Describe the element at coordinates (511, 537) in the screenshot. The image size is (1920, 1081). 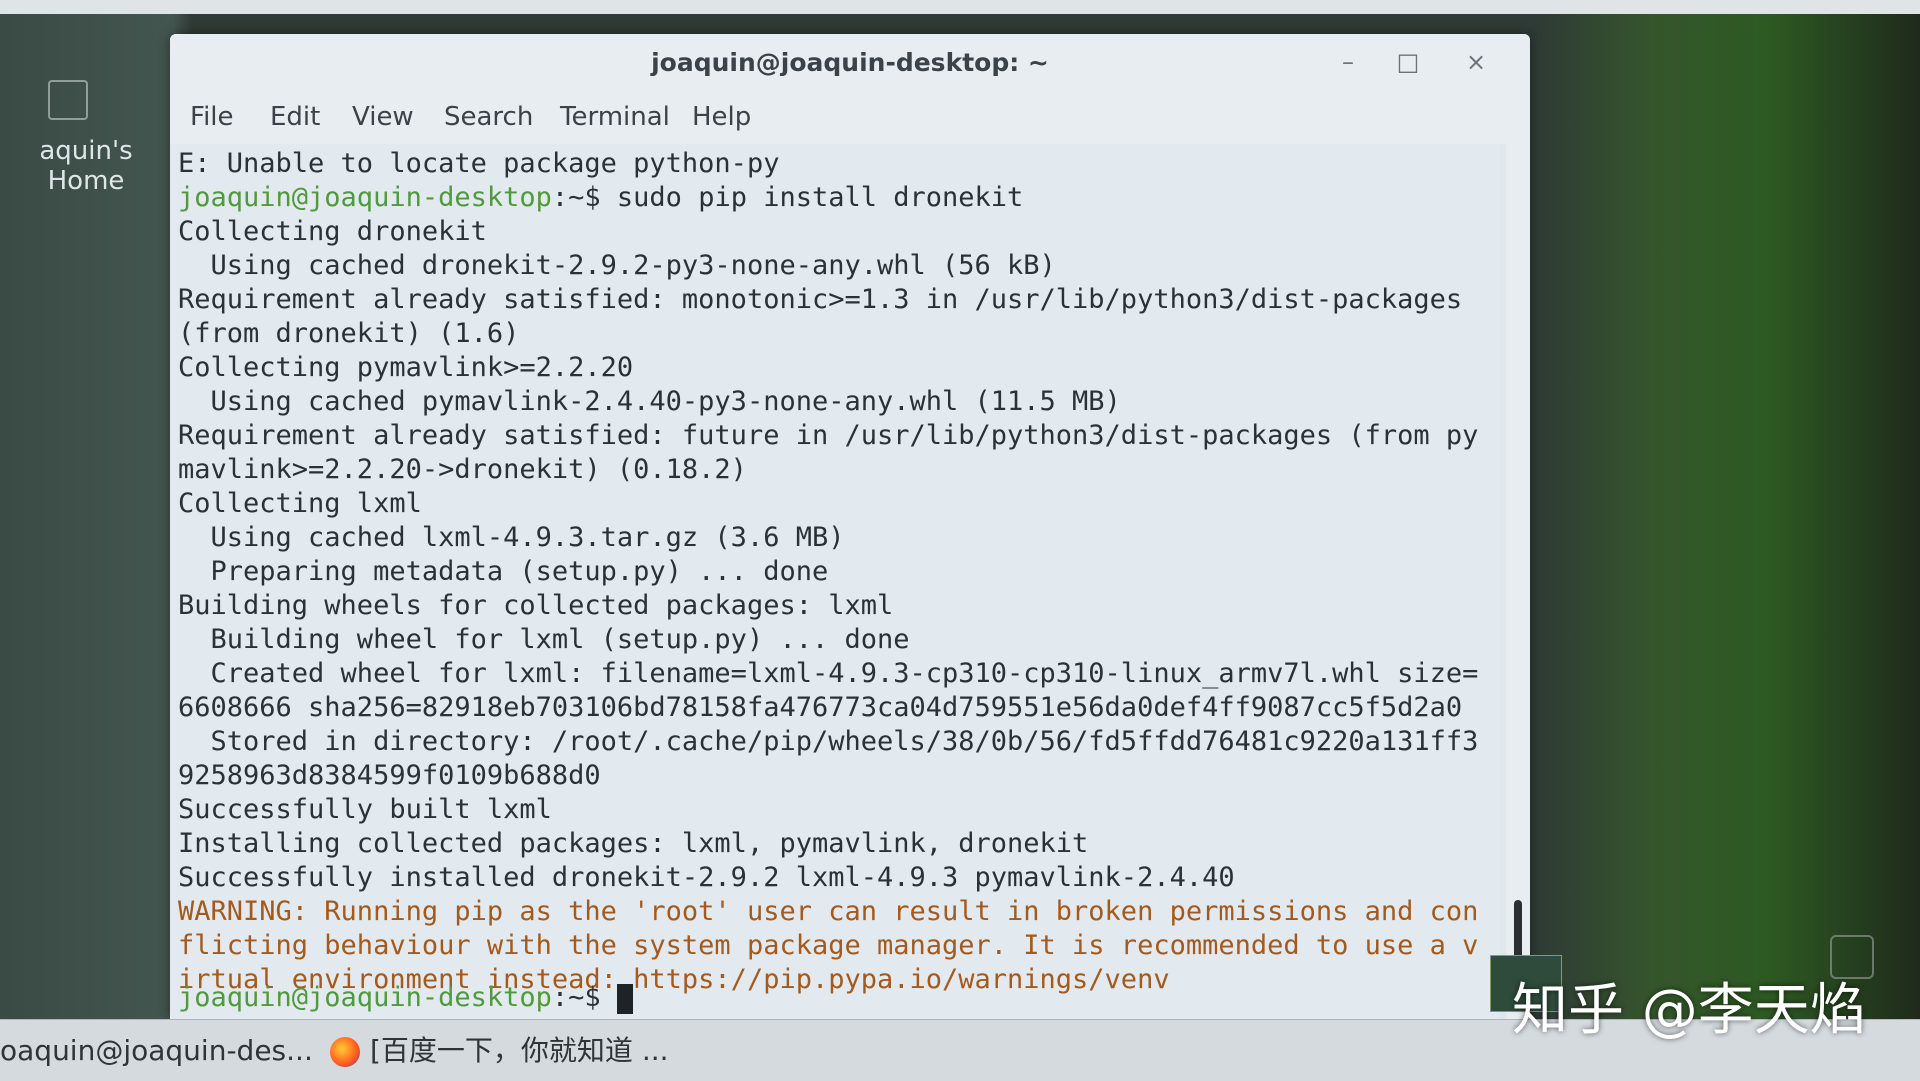
I see `terminal-line: Using cached lxml-4.9.3.tar.gz (3.6 MB)` at that location.